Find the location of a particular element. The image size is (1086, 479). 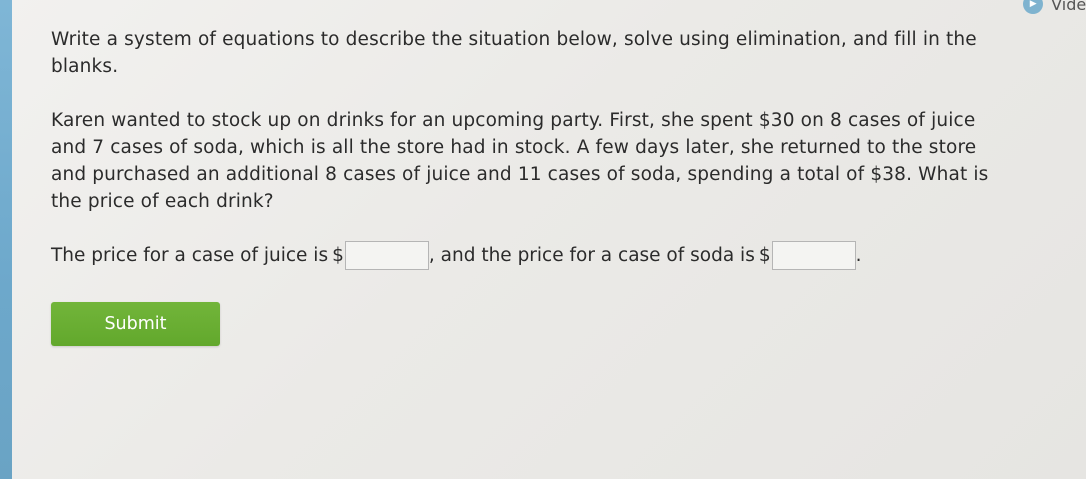

answer-suffix: . is located at coordinates (858, 255).